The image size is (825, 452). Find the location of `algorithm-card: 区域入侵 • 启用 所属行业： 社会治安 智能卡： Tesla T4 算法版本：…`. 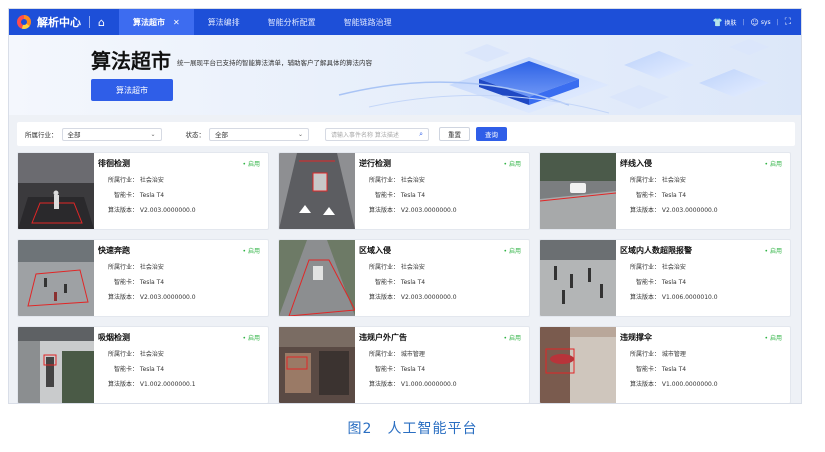

algorithm-card: 区域入侵 • 启用 所属行业： 社会治安 智能卡： Tesla T4 算法版本：… is located at coordinates (404, 278).